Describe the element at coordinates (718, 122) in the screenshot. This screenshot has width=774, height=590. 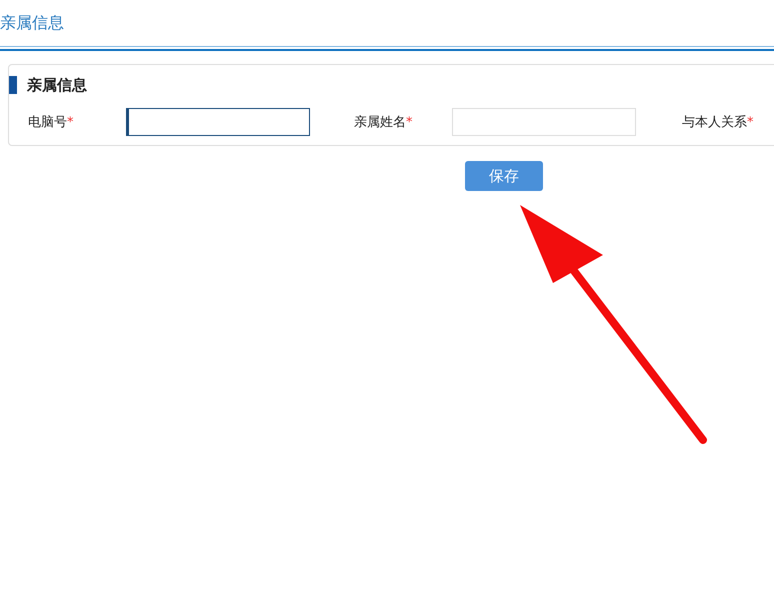
I see `field-label: 与本人关系*` at that location.